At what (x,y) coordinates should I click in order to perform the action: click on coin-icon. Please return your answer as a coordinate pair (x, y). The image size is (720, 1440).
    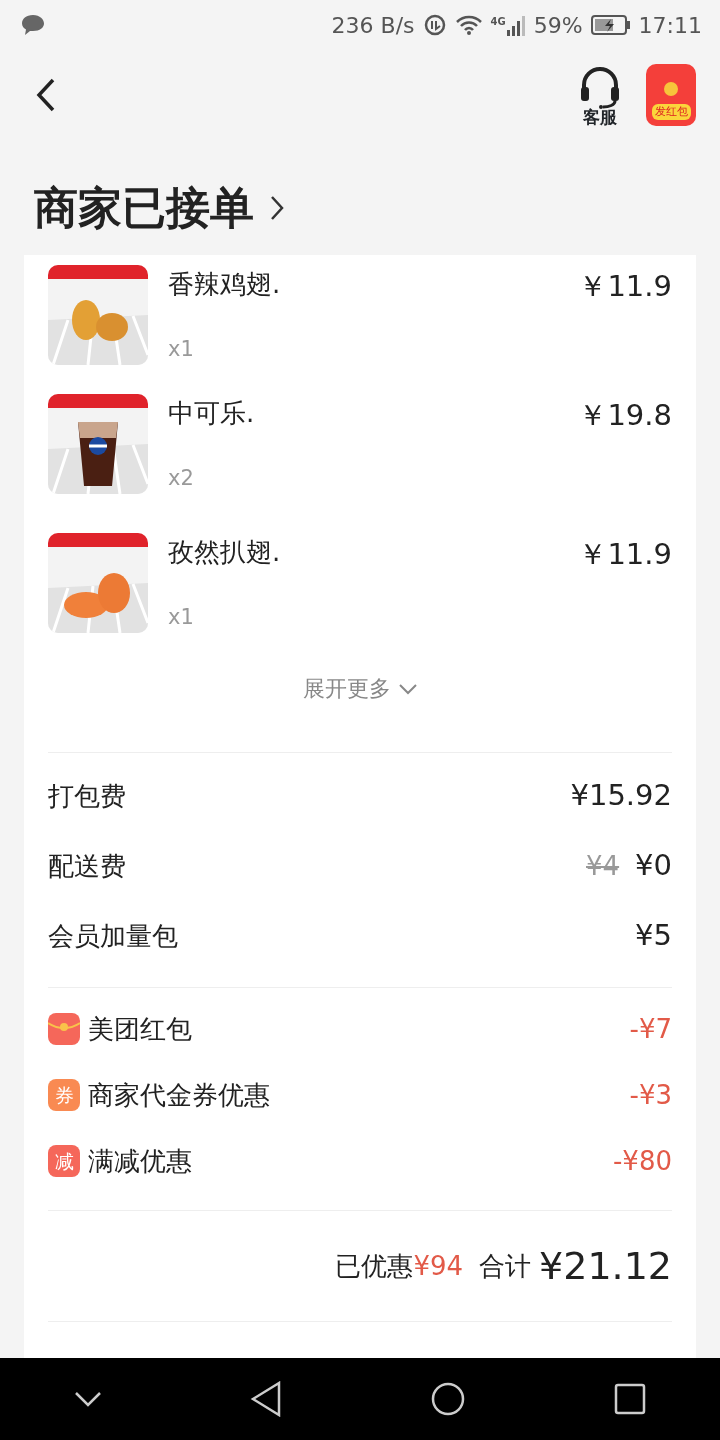
    Looking at the image, I should click on (671, 89).